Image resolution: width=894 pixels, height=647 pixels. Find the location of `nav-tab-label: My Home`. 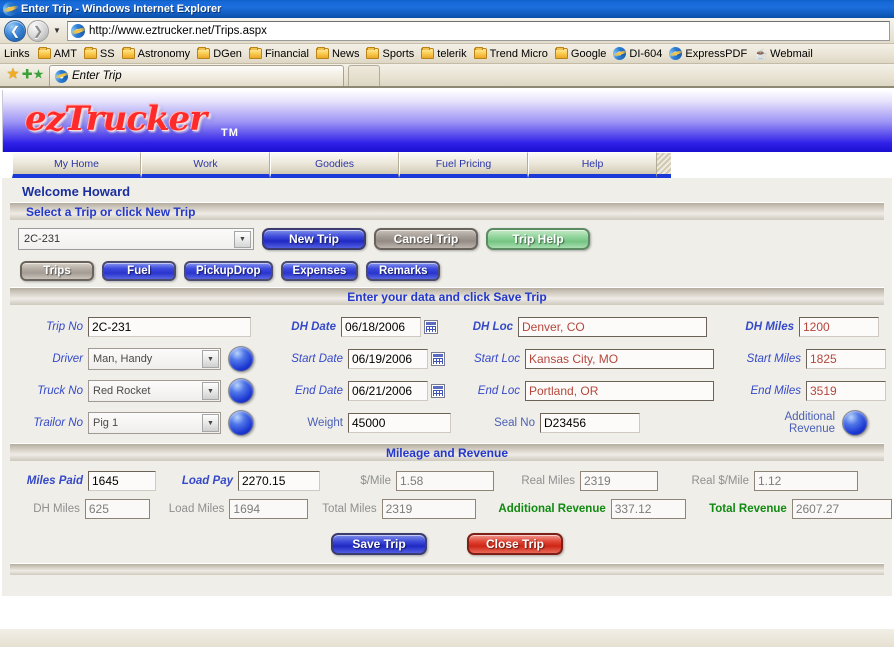

nav-tab-label: My Home is located at coordinates (76, 163).